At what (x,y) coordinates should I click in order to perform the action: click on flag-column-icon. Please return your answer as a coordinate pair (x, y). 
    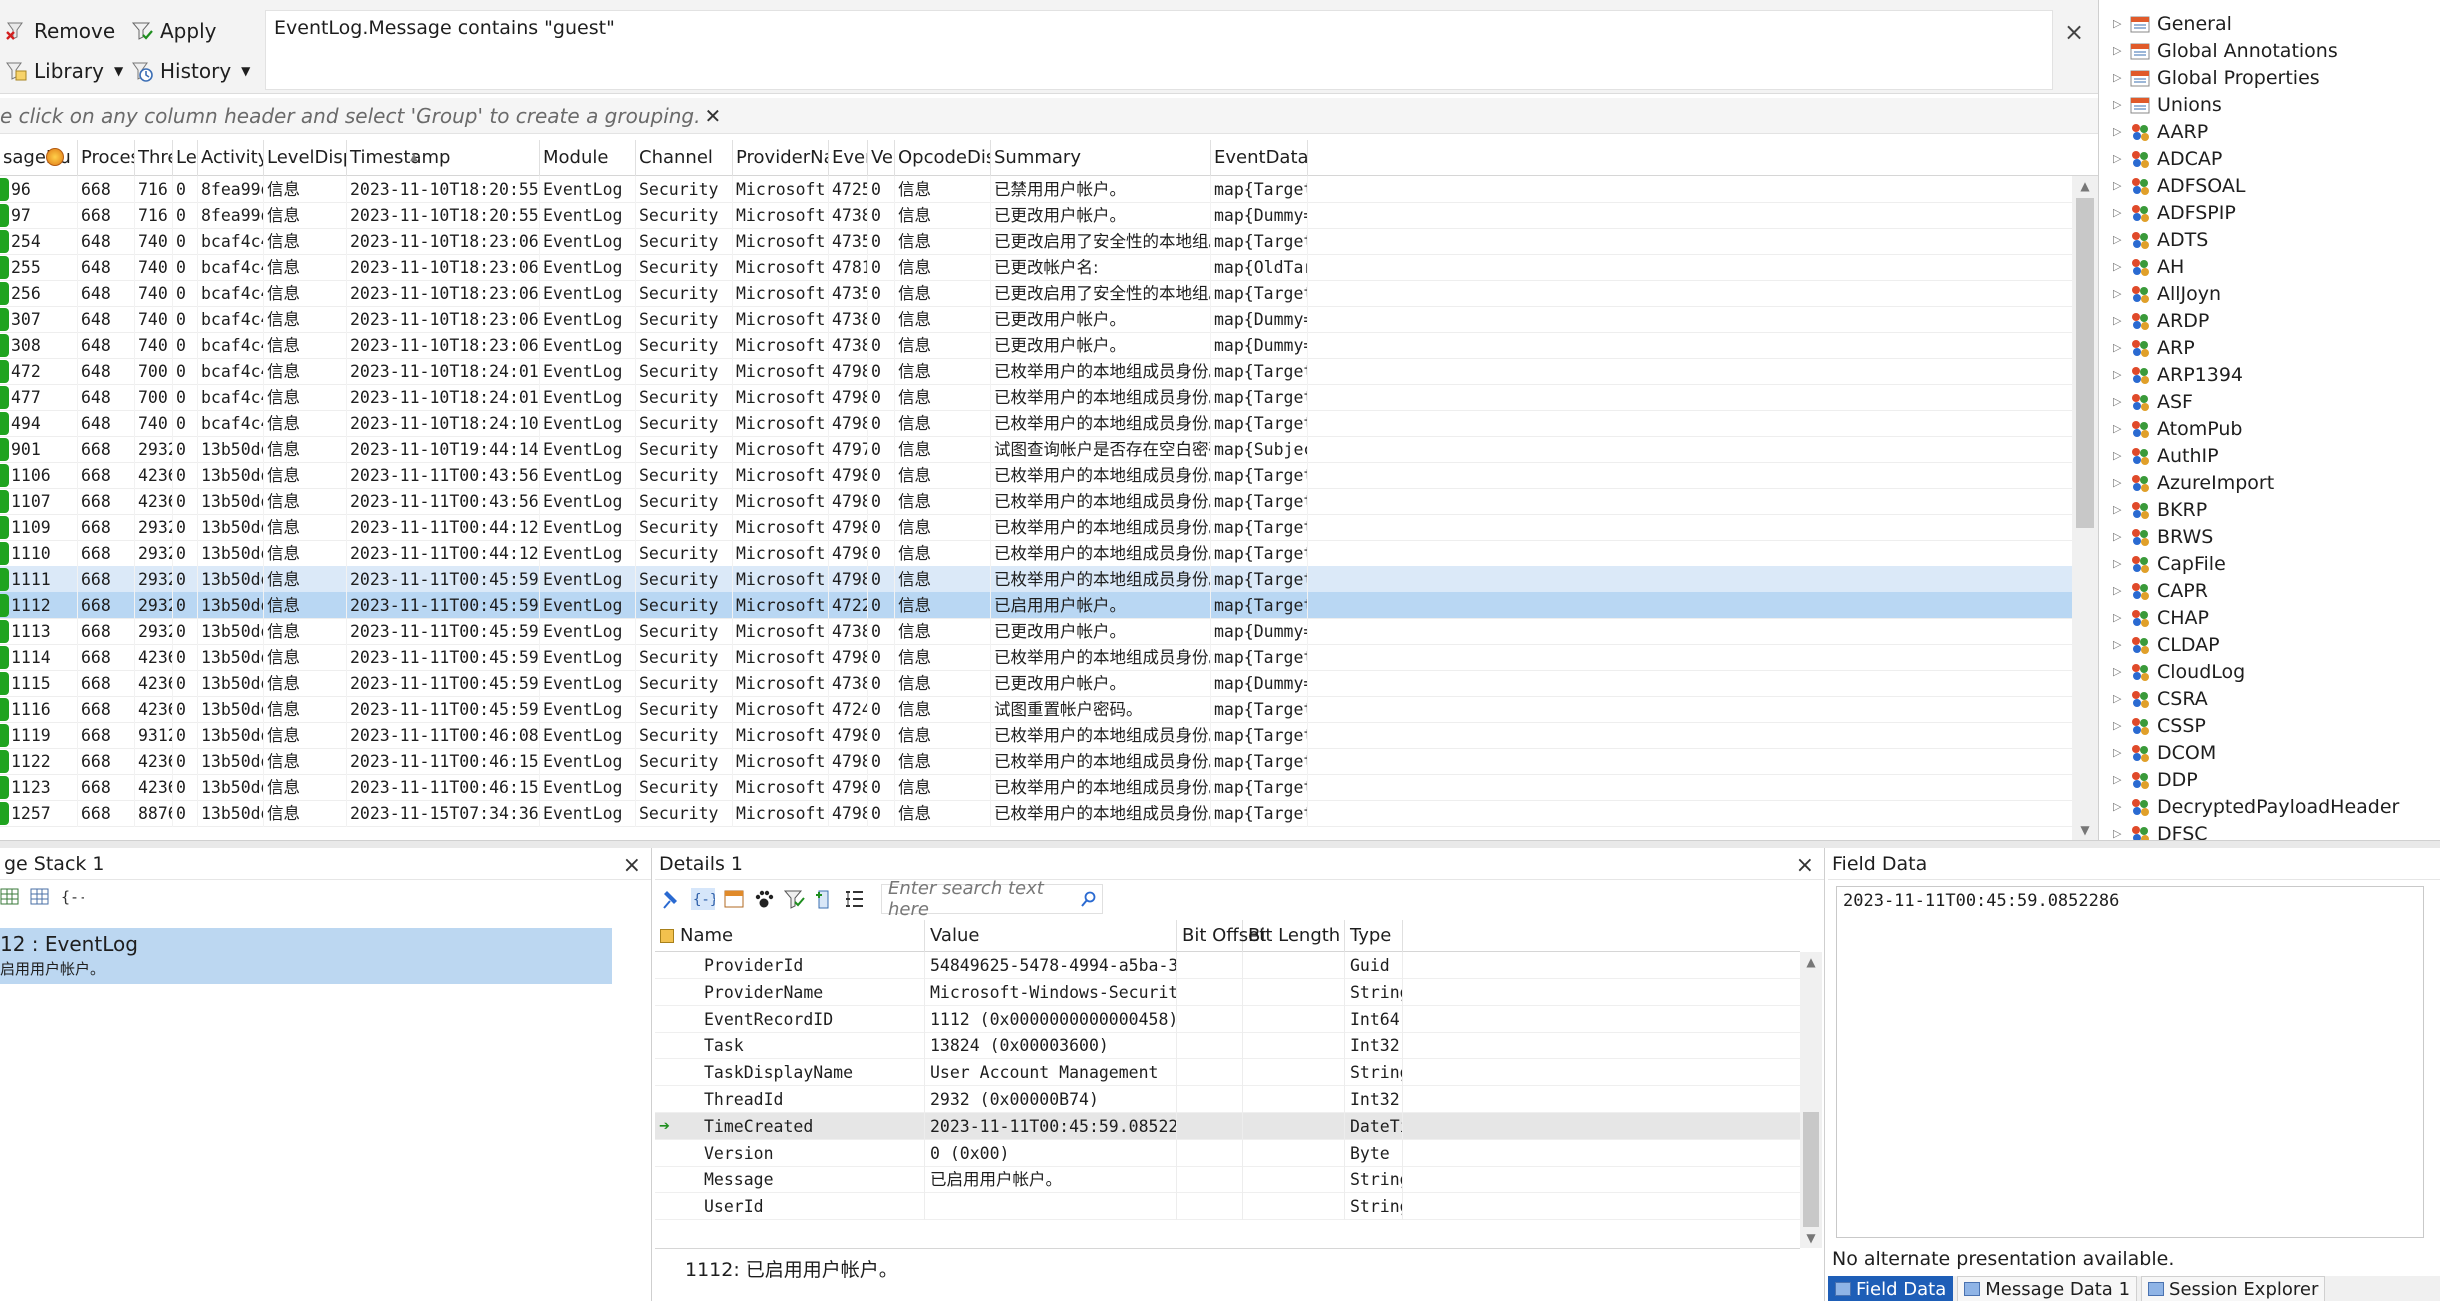
    Looking at the image, I should click on (55, 157).